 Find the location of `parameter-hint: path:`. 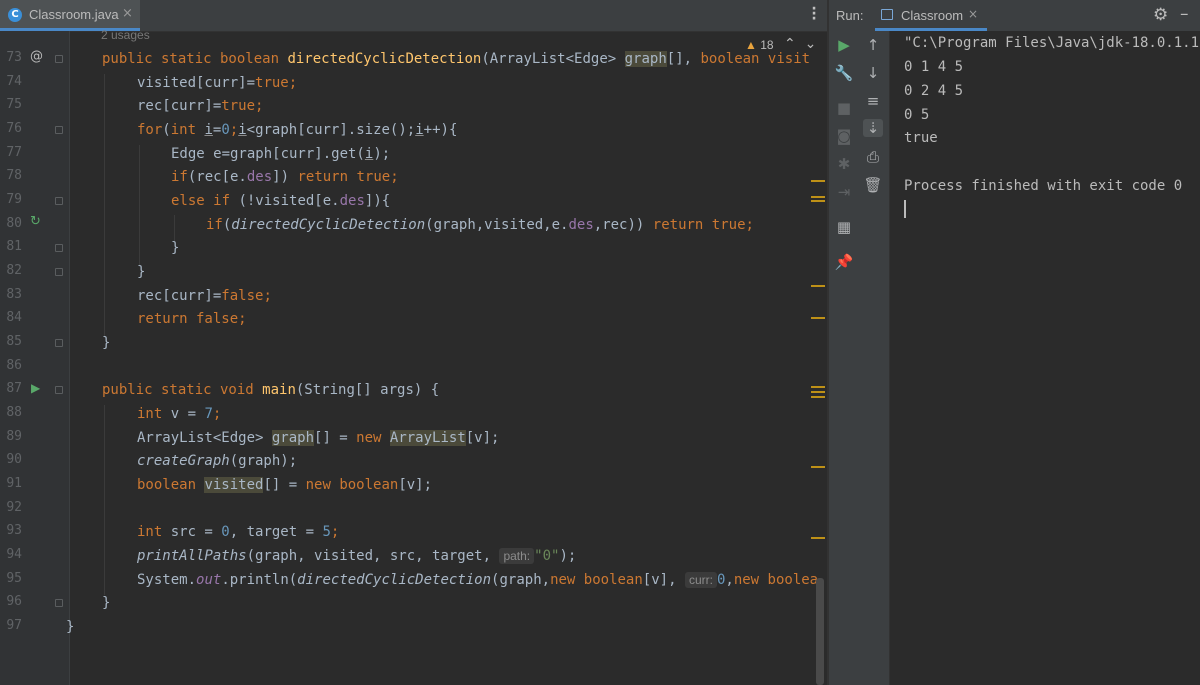

parameter-hint: path: is located at coordinates (517, 556).